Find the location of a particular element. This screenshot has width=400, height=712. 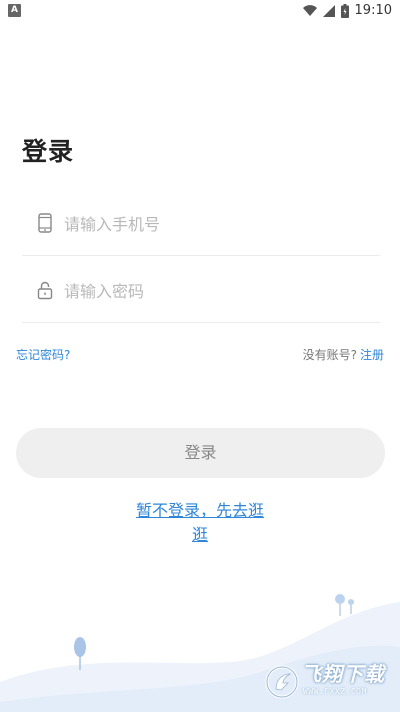

battery-icon is located at coordinates (344, 11).